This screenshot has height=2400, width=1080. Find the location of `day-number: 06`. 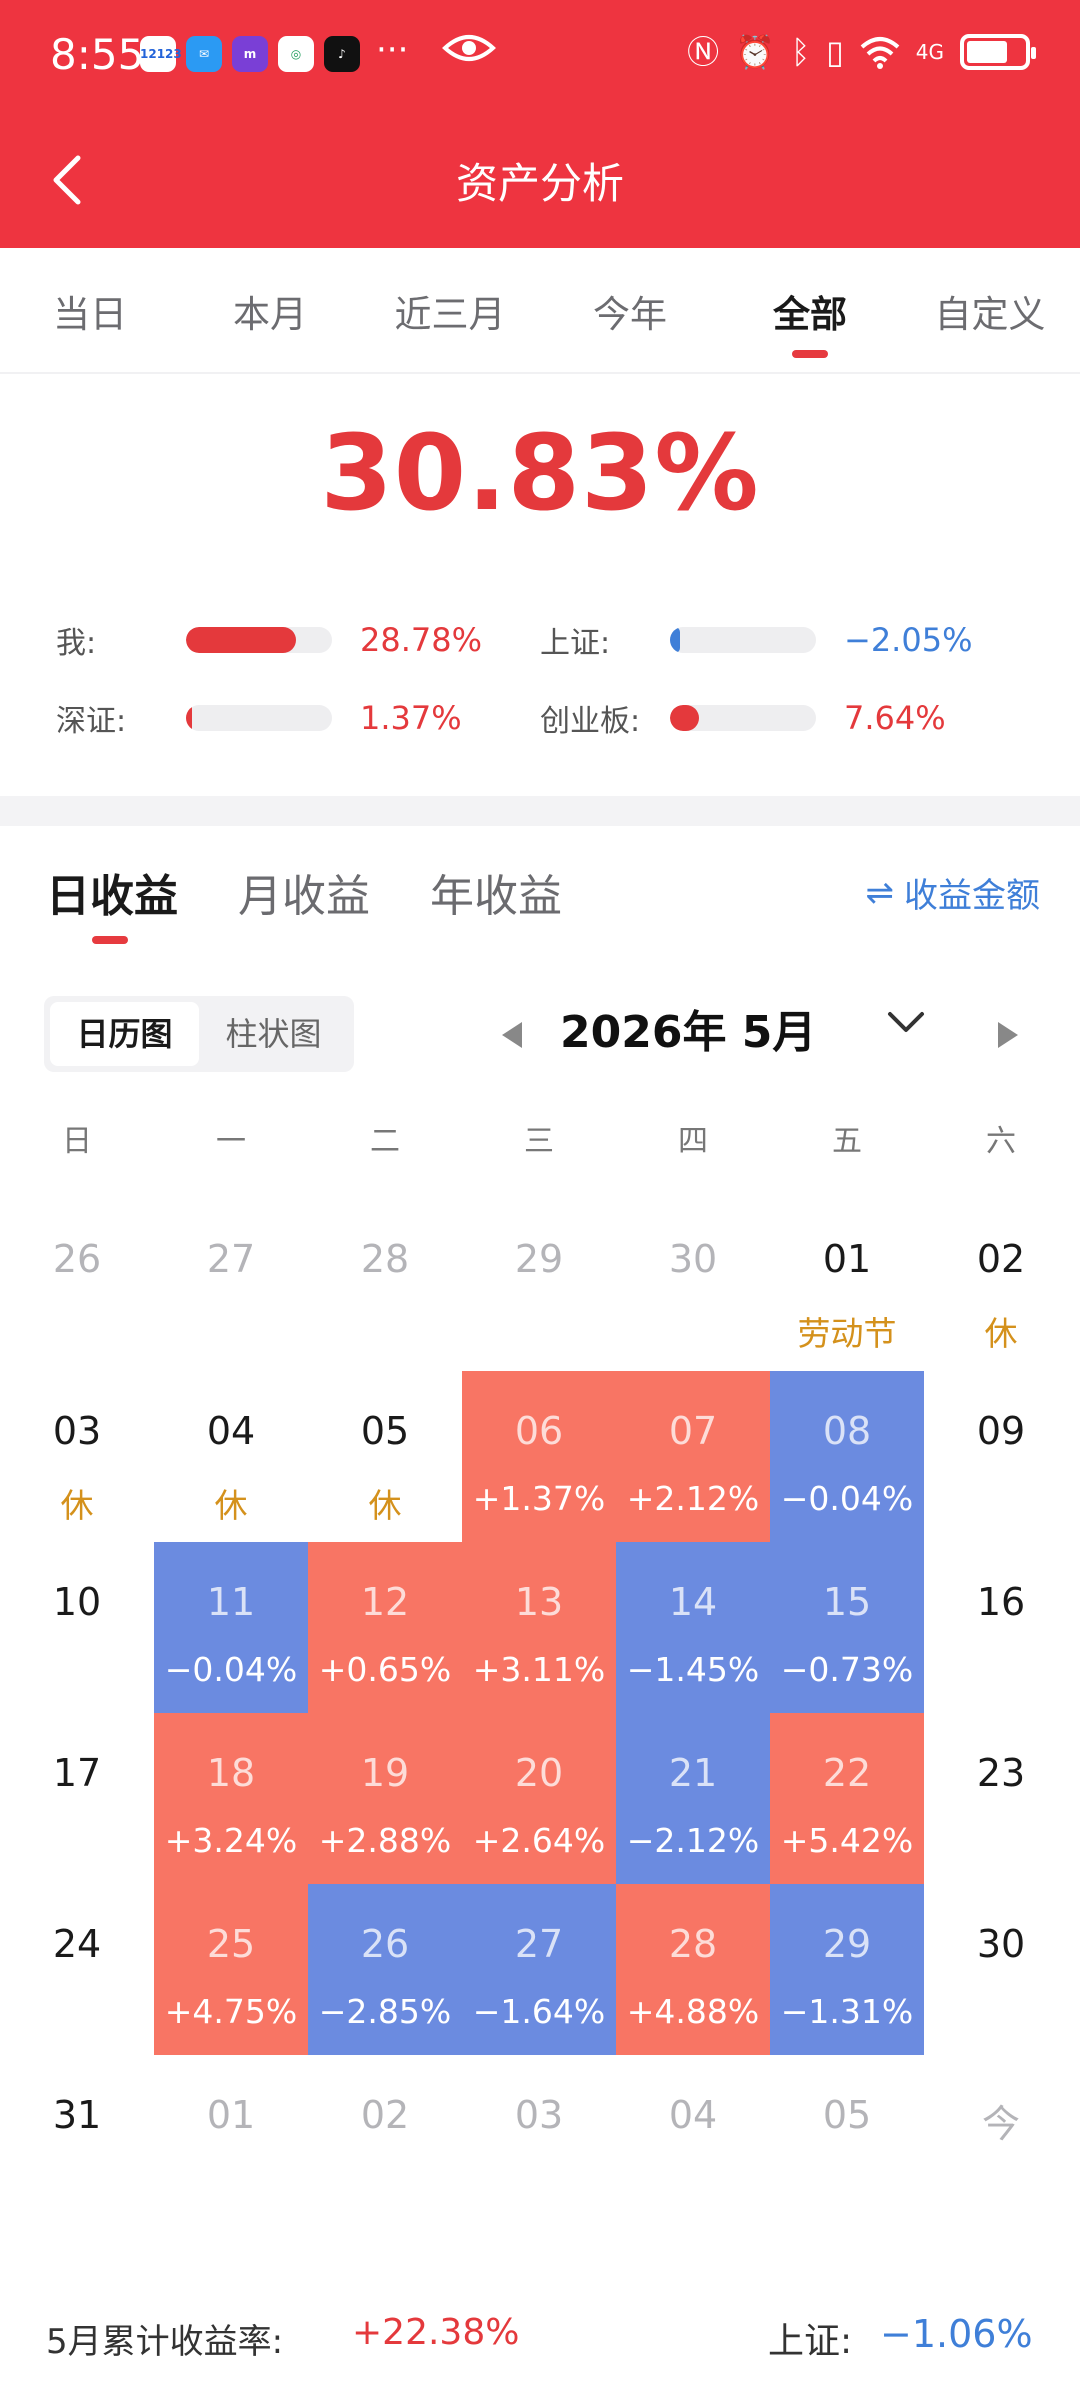

day-number: 06 is located at coordinates (539, 1431).